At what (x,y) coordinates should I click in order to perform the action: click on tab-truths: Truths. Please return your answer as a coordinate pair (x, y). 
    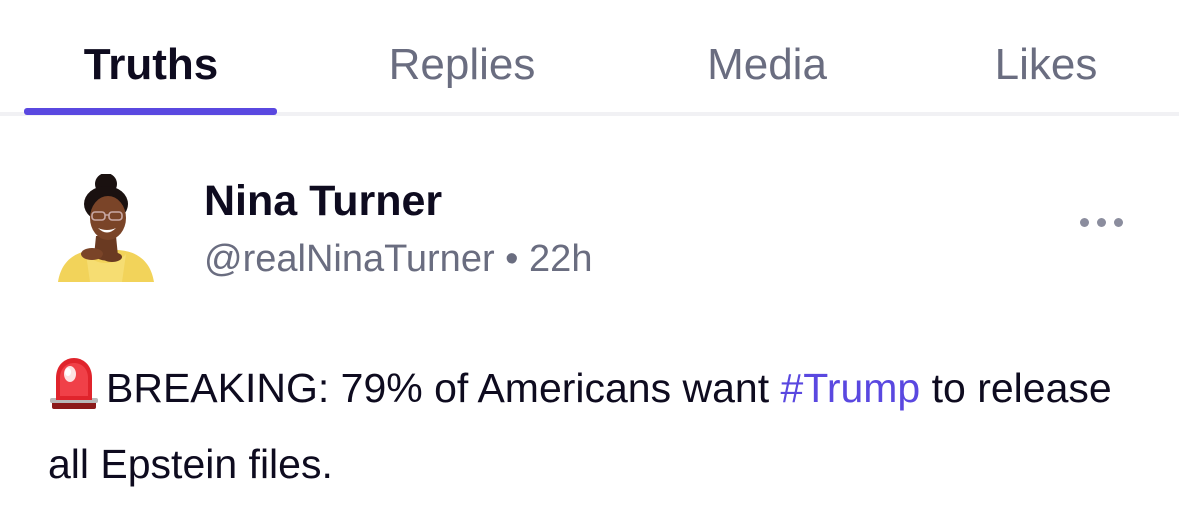
    Looking at the image, I should click on (151, 65).